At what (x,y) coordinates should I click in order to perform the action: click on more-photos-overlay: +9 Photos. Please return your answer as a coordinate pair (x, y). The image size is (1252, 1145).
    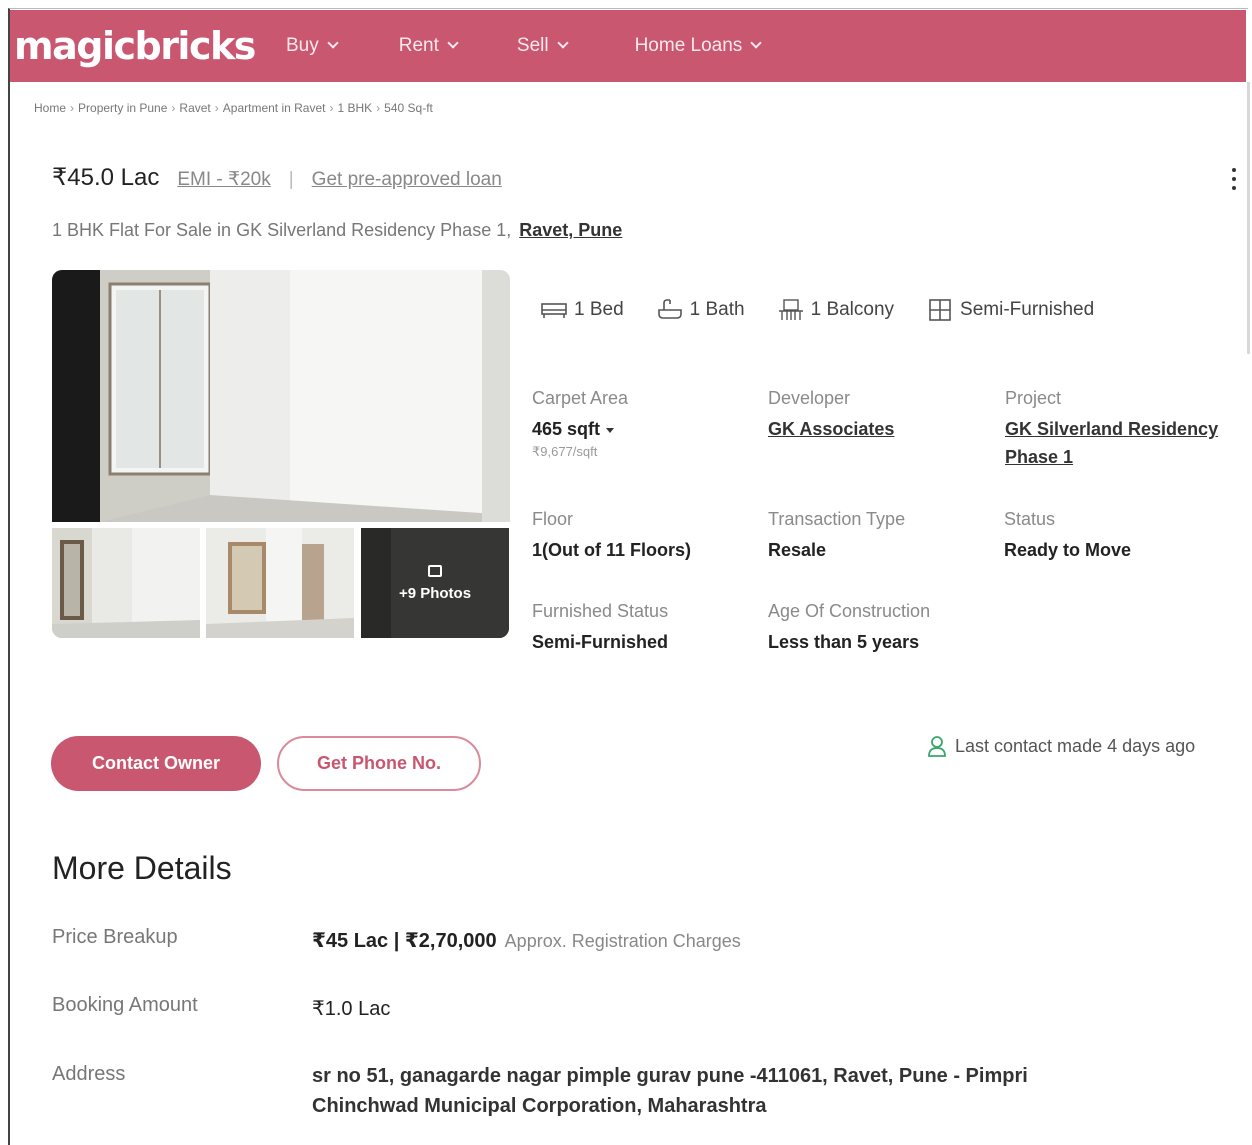
    Looking at the image, I should click on (435, 583).